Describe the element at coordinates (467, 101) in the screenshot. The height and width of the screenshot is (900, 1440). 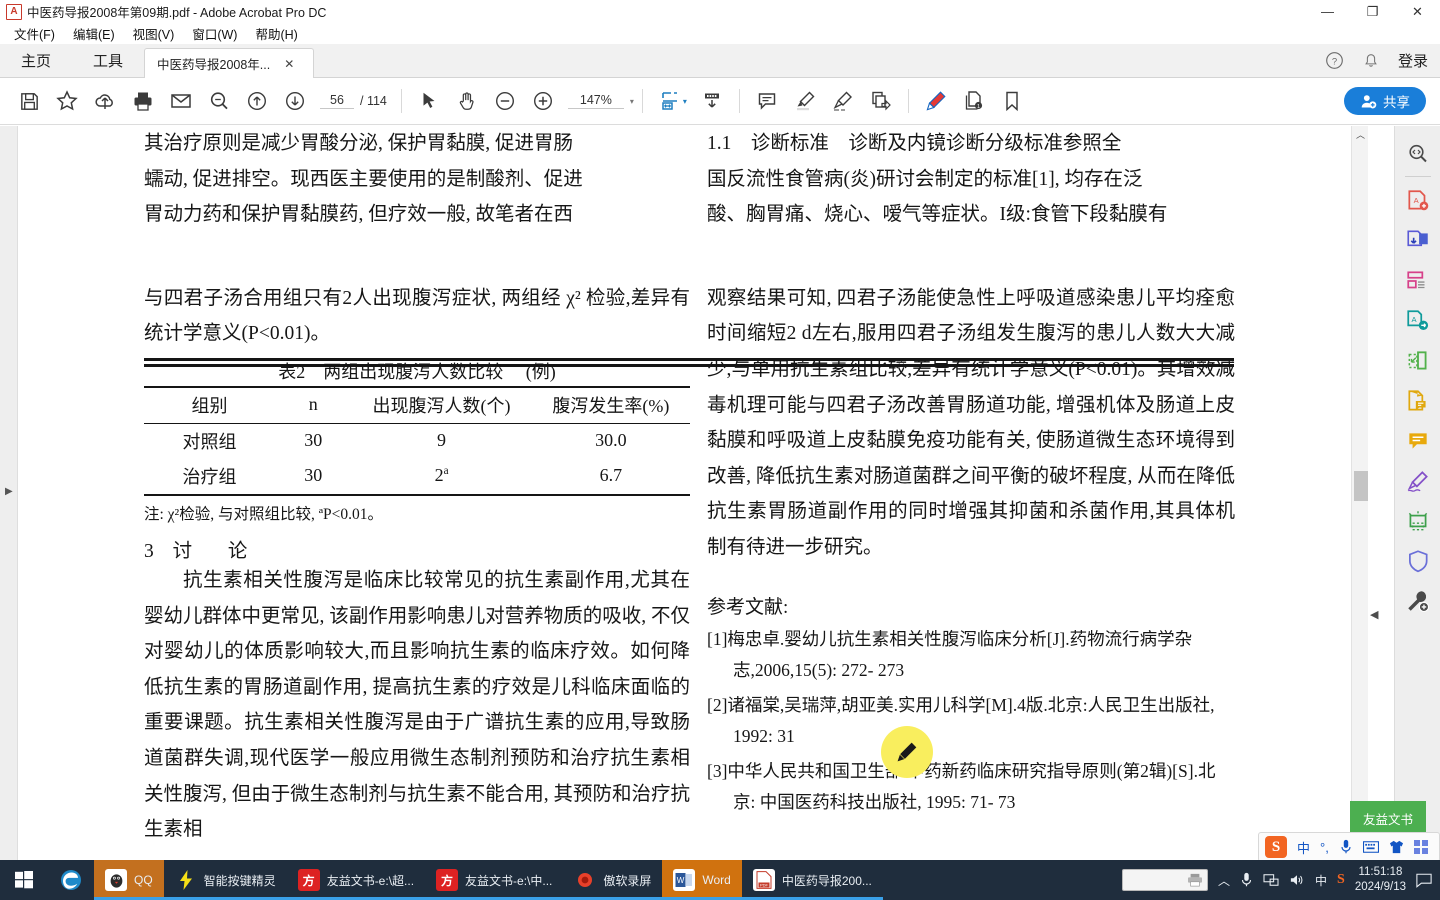
I see `hand-icon` at that location.